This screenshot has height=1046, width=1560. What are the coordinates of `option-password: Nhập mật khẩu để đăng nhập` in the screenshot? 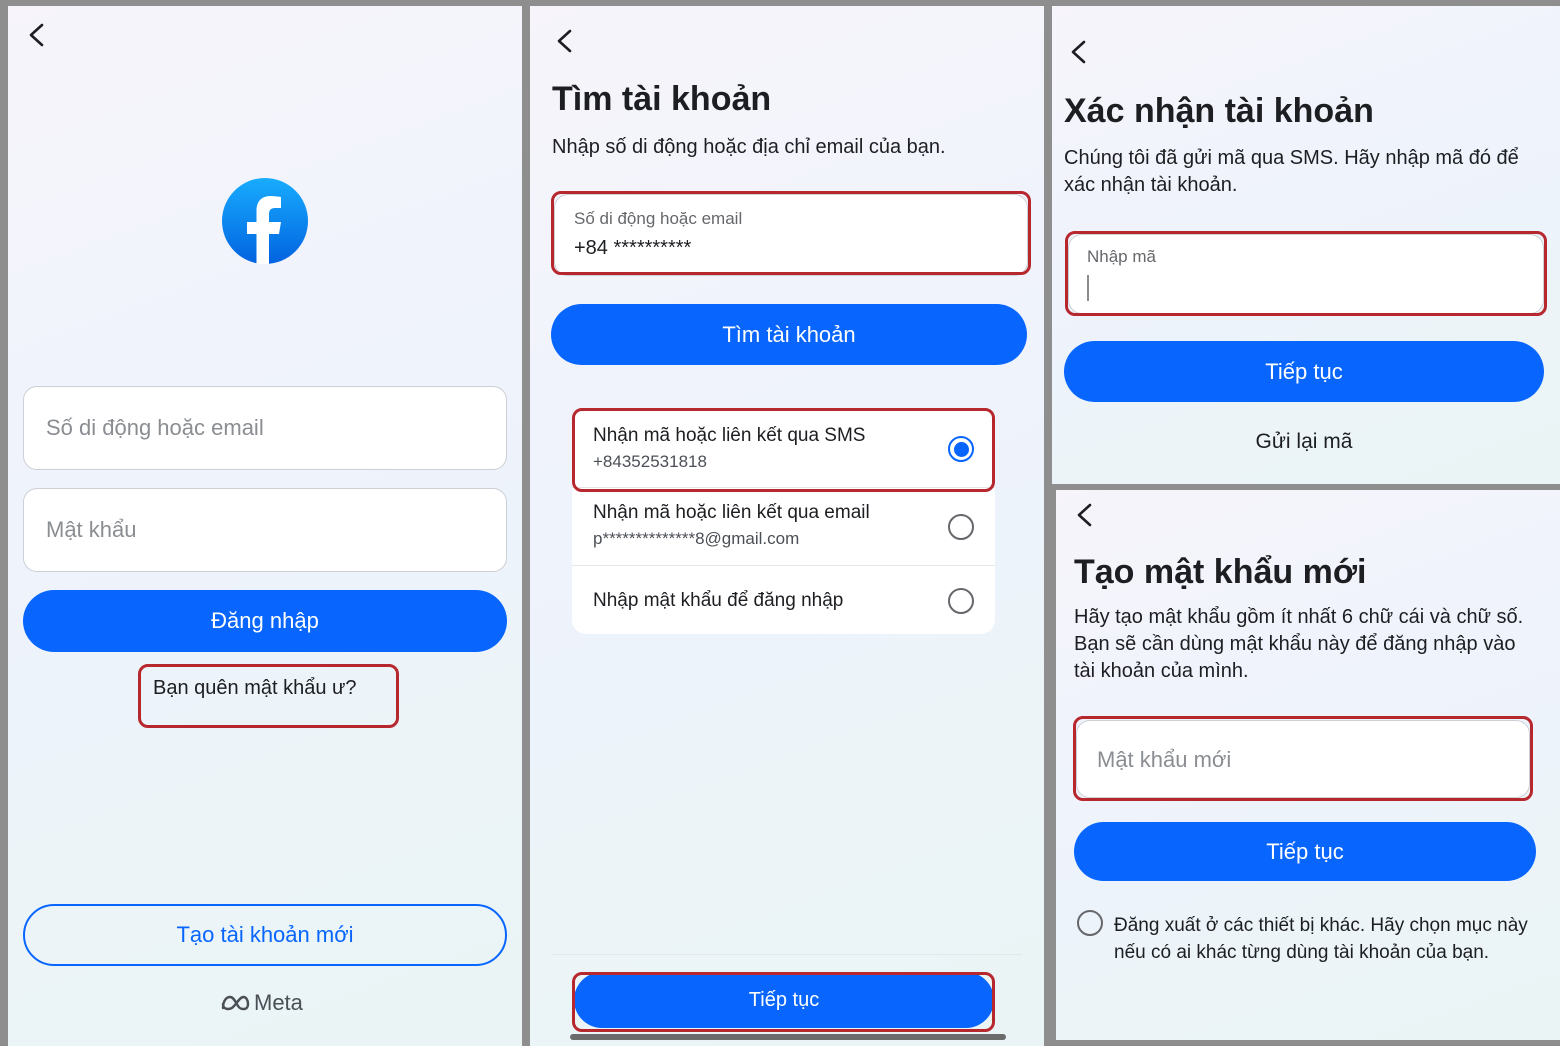 It's located at (783, 600).